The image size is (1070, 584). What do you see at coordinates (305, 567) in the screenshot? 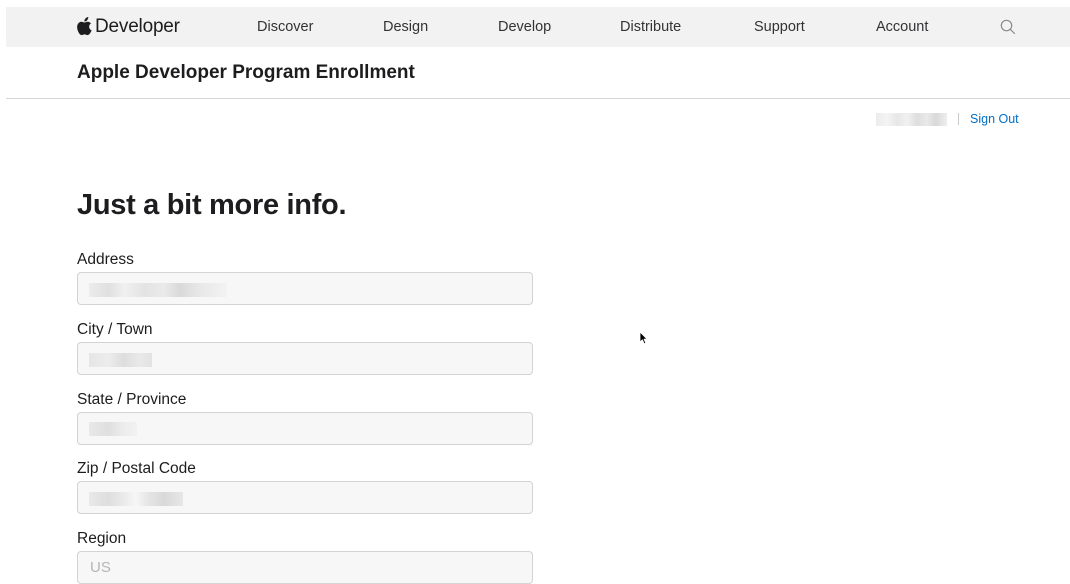
I see `region-field` at bounding box center [305, 567].